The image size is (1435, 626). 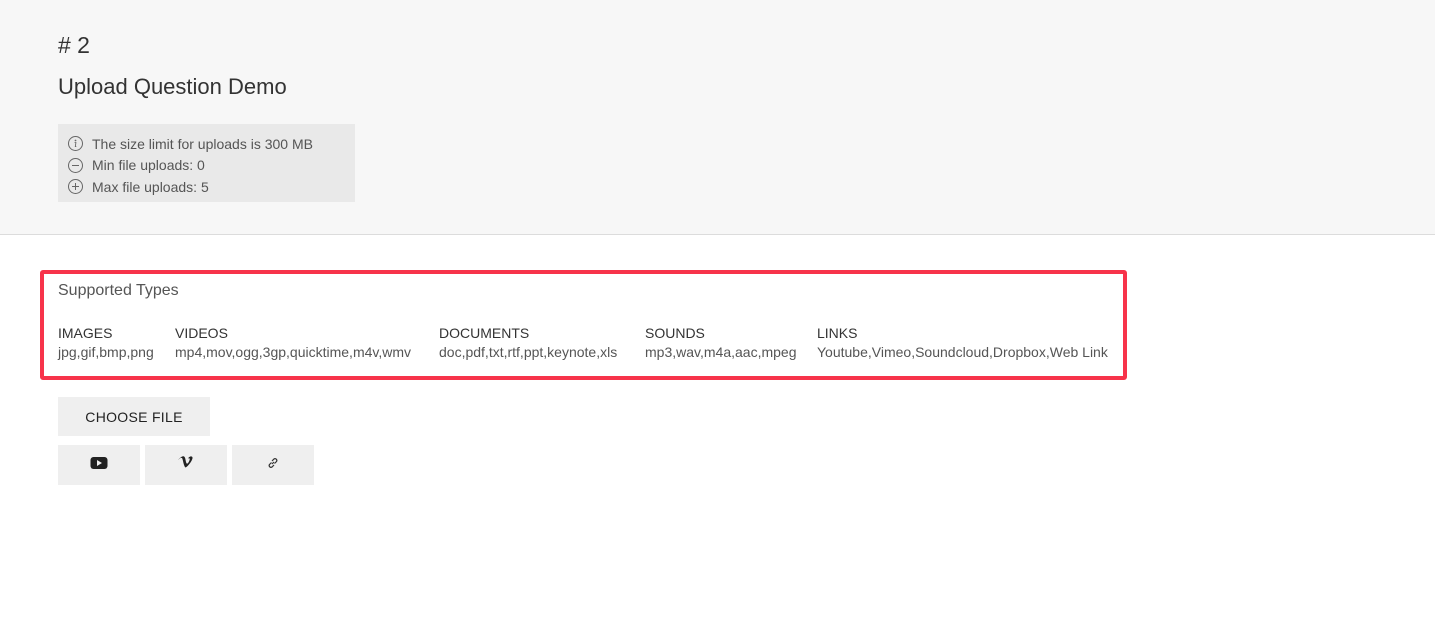 What do you see at coordinates (106, 352) in the screenshot?
I see `type-extensions: jpg,gif,bmp,png` at bounding box center [106, 352].